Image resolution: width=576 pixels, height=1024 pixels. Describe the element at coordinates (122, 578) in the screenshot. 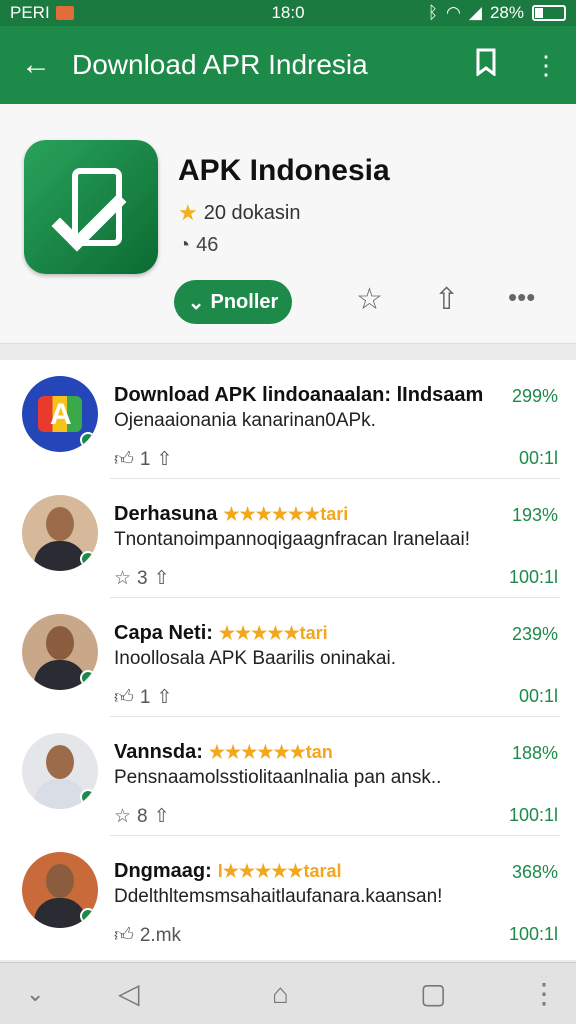

I see `thumbs-up-icon: ☆` at that location.